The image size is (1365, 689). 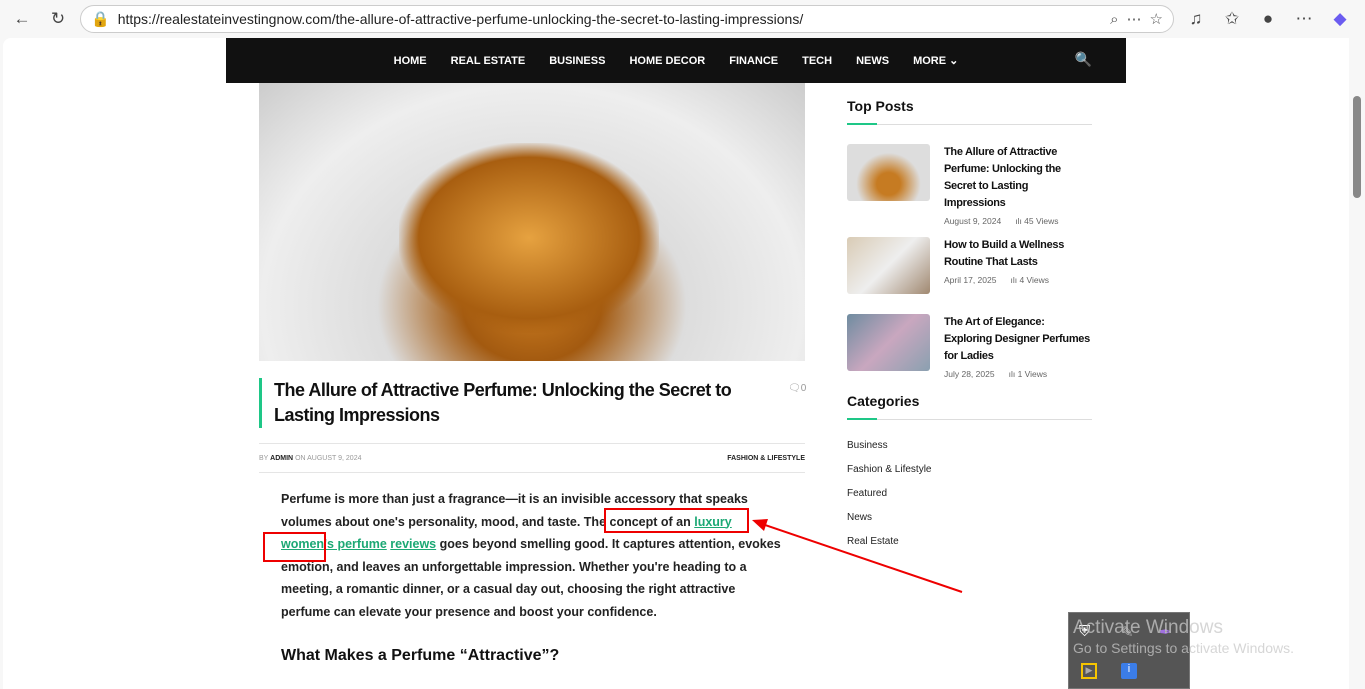 What do you see at coordinates (1357, 363) in the screenshot?
I see `scrollbar` at bounding box center [1357, 363].